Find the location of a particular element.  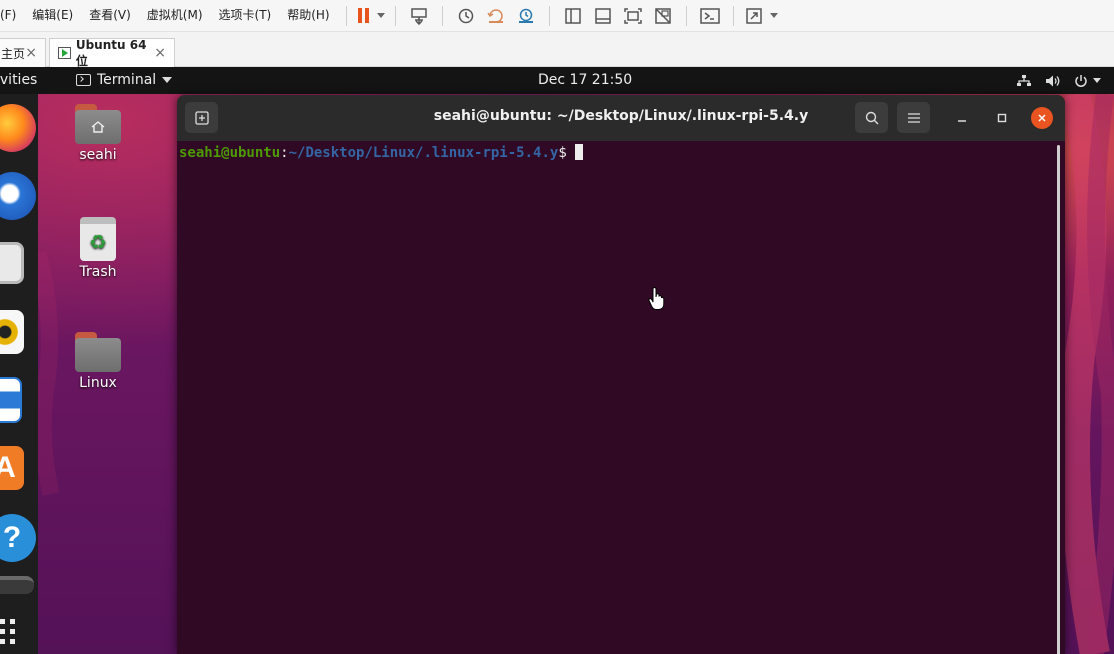

thumbnail-bar-button is located at coordinates (603, 16).